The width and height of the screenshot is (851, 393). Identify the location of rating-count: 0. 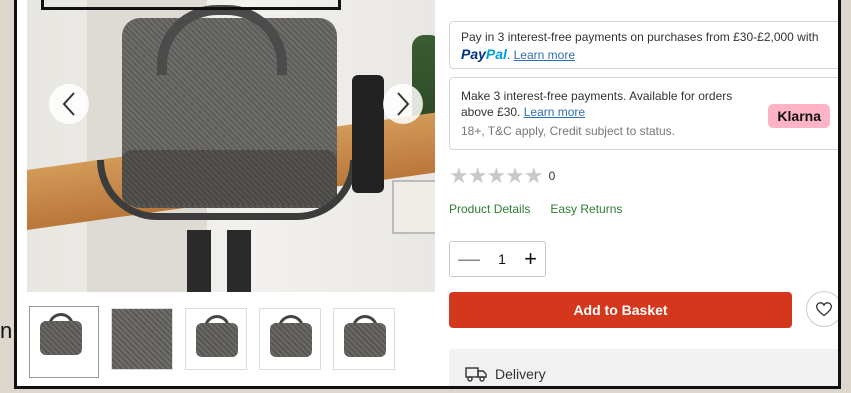
(552, 176).